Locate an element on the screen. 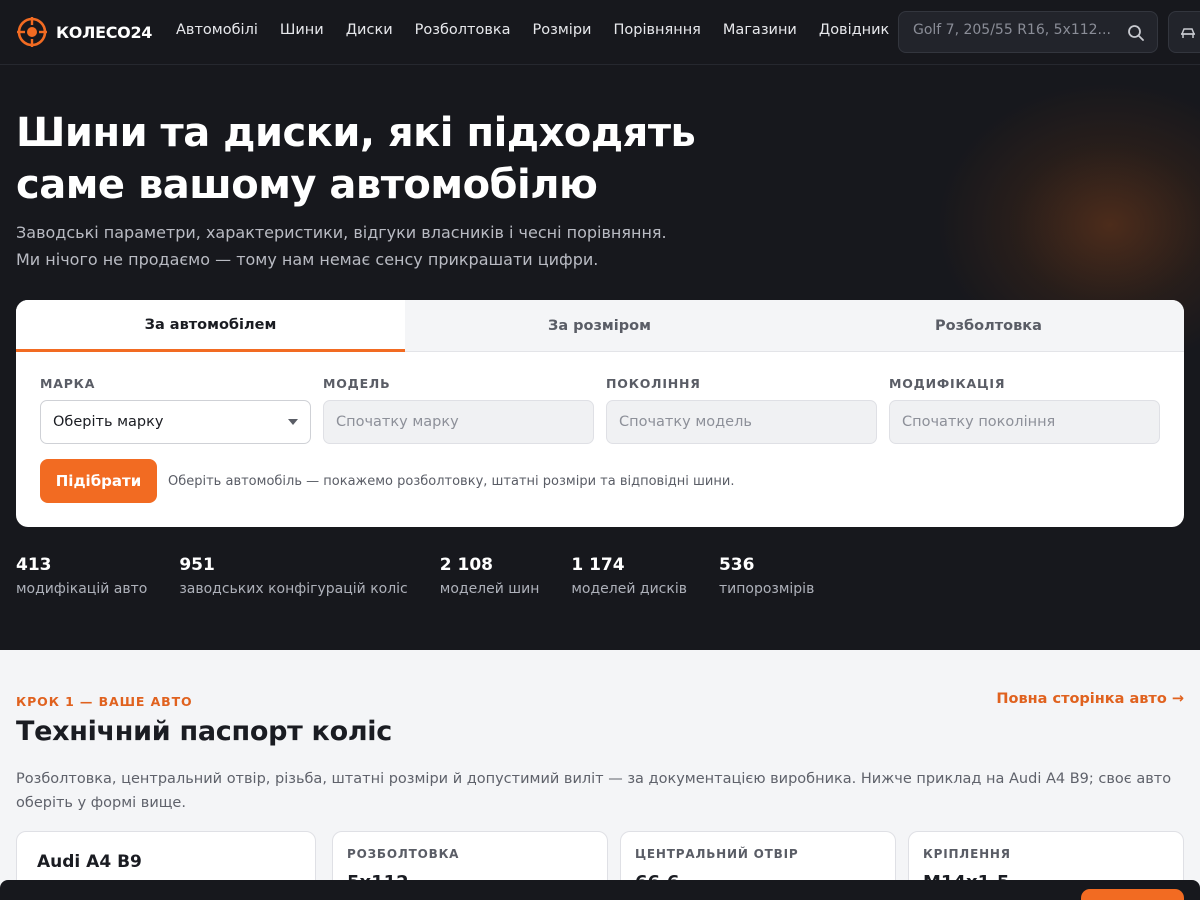  stat-item: 951 заводських конфігурацій коліс is located at coordinates (293, 576).